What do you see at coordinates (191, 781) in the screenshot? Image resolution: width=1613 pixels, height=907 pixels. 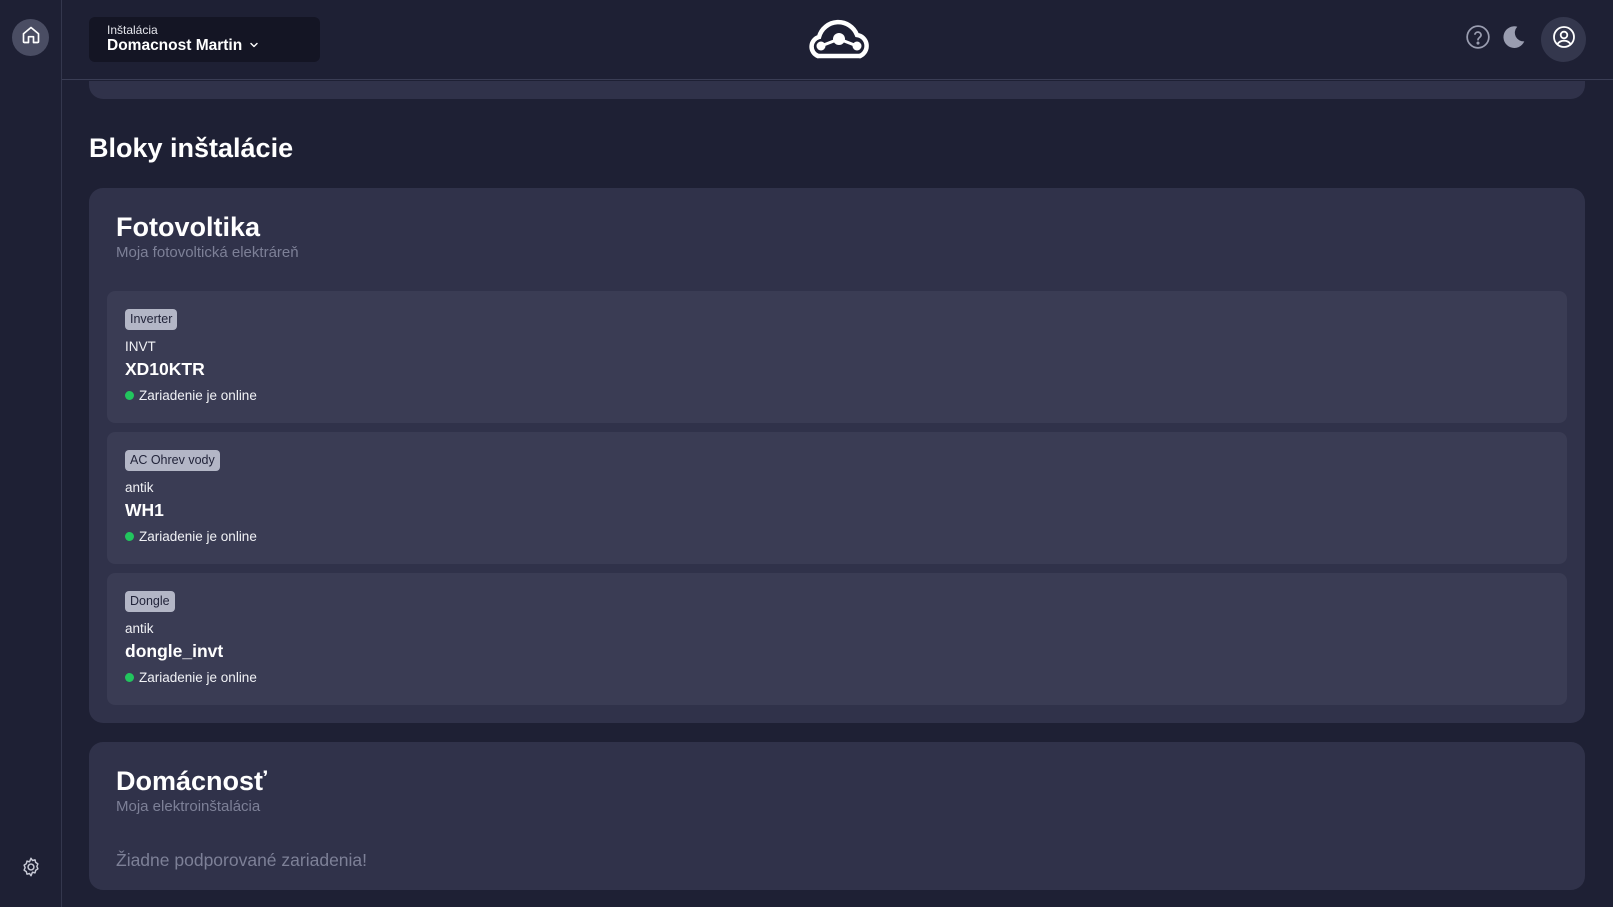 I see `block-title: Domácnosť` at bounding box center [191, 781].